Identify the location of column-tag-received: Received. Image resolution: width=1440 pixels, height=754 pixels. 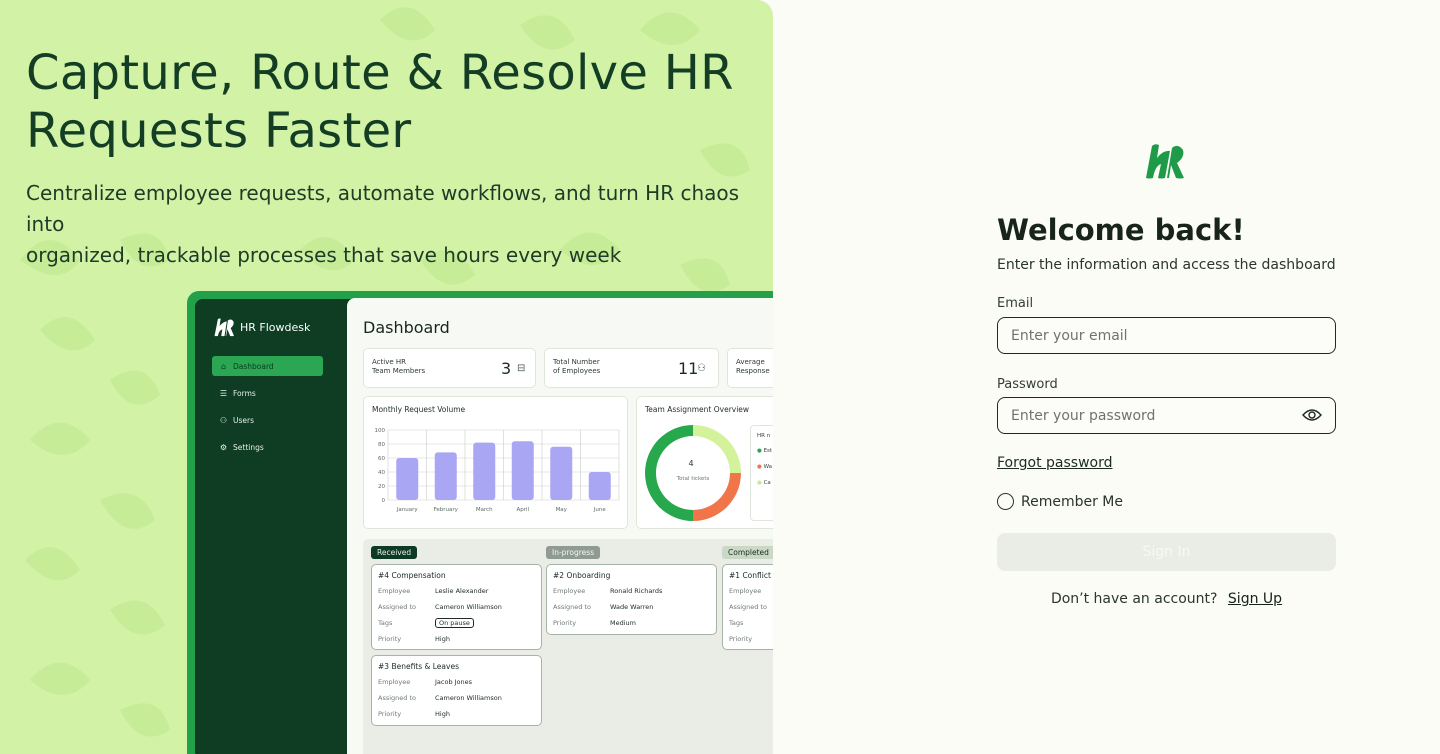
(394, 552).